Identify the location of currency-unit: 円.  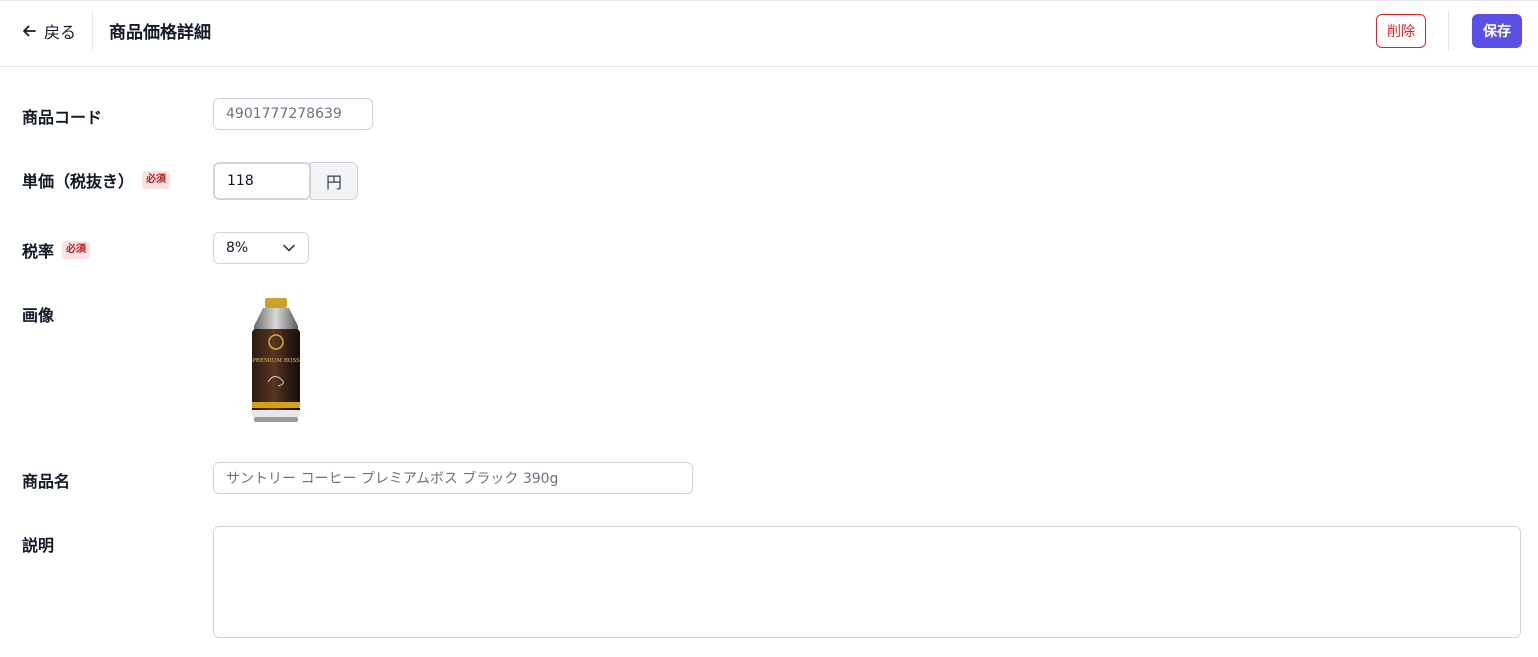
(334, 181).